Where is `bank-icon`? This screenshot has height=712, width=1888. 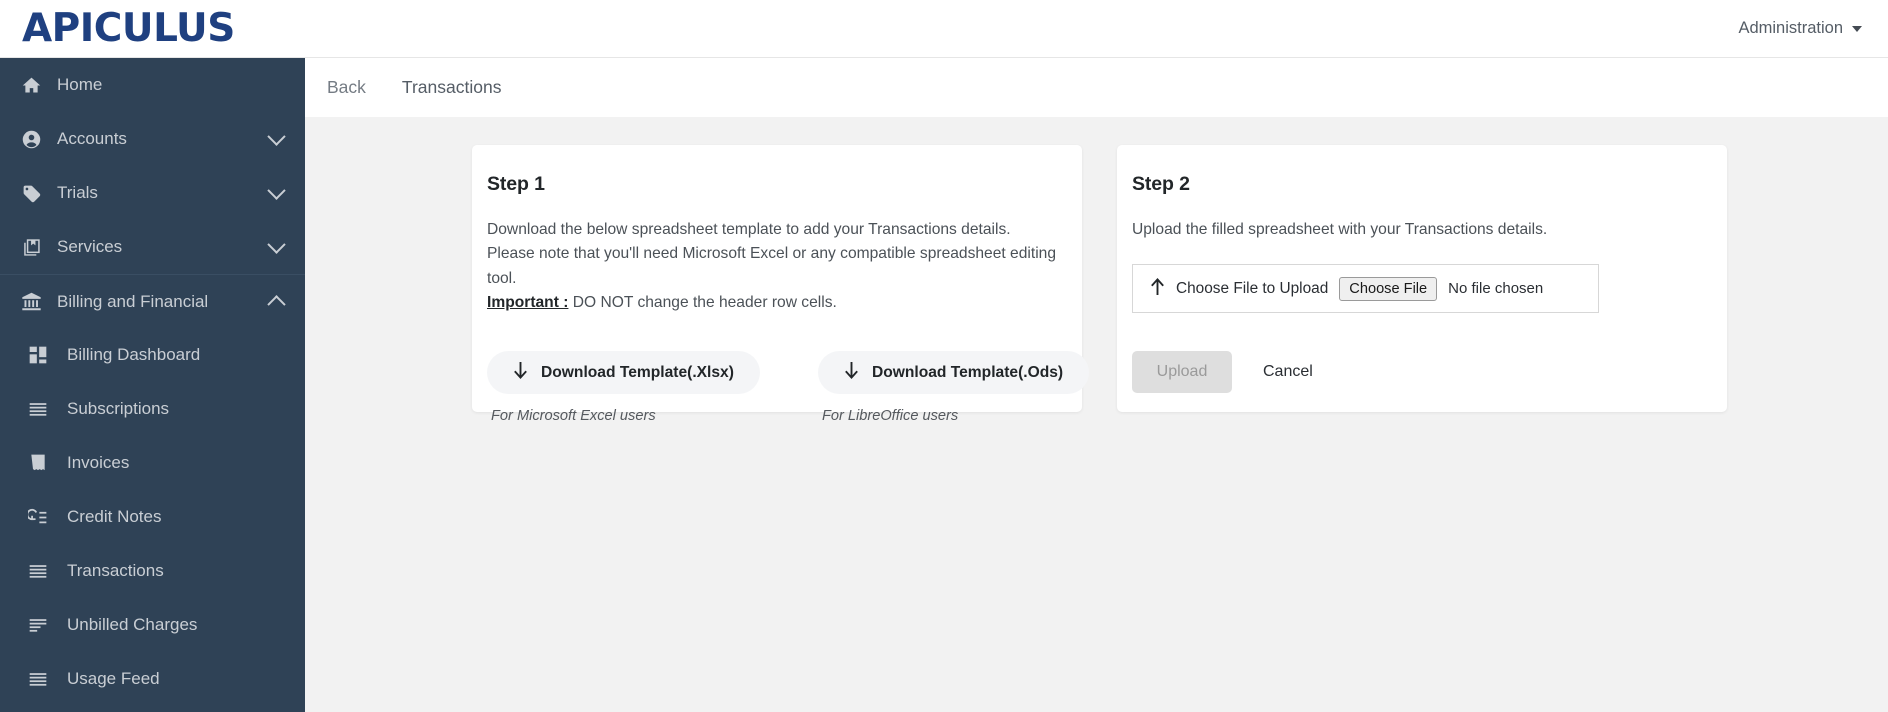
bank-icon is located at coordinates (31, 302).